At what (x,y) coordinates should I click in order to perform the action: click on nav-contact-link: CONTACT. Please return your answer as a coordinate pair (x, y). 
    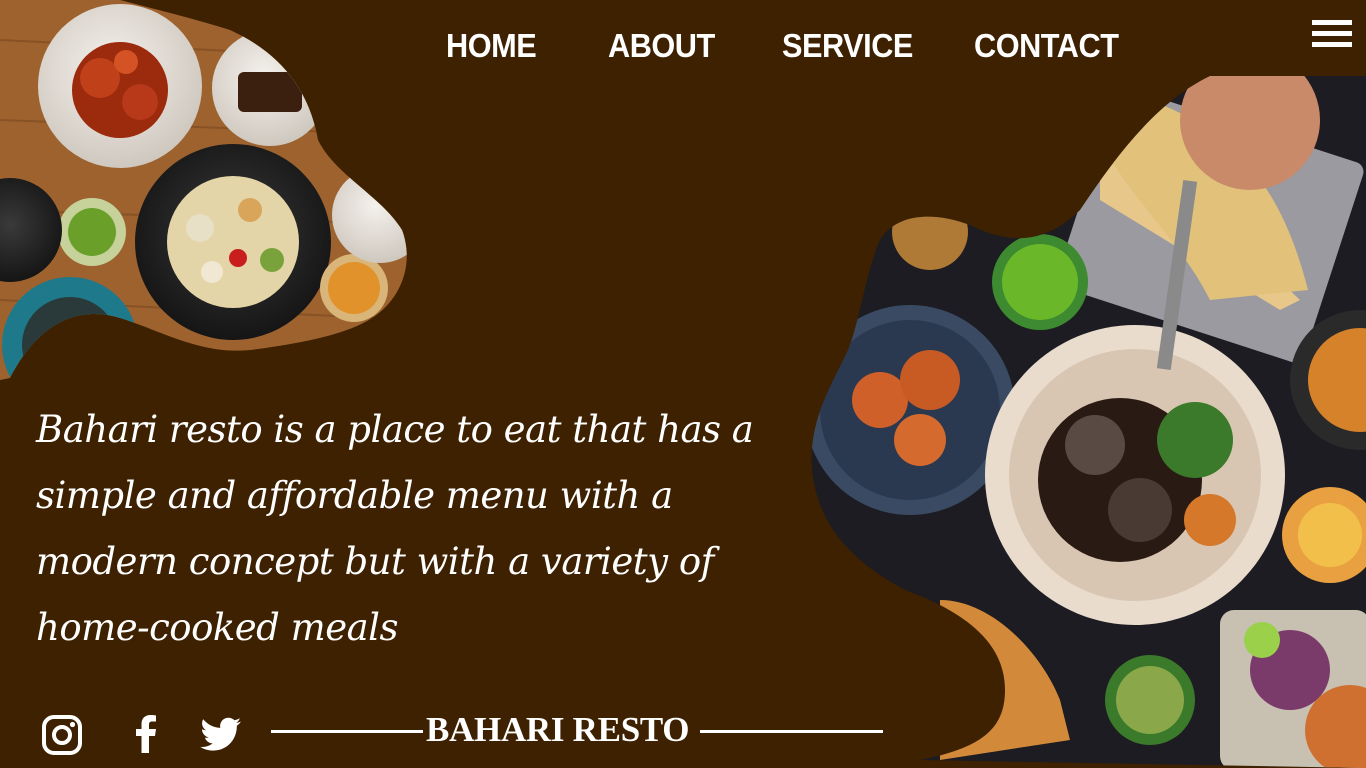
    Looking at the image, I should click on (1046, 46).